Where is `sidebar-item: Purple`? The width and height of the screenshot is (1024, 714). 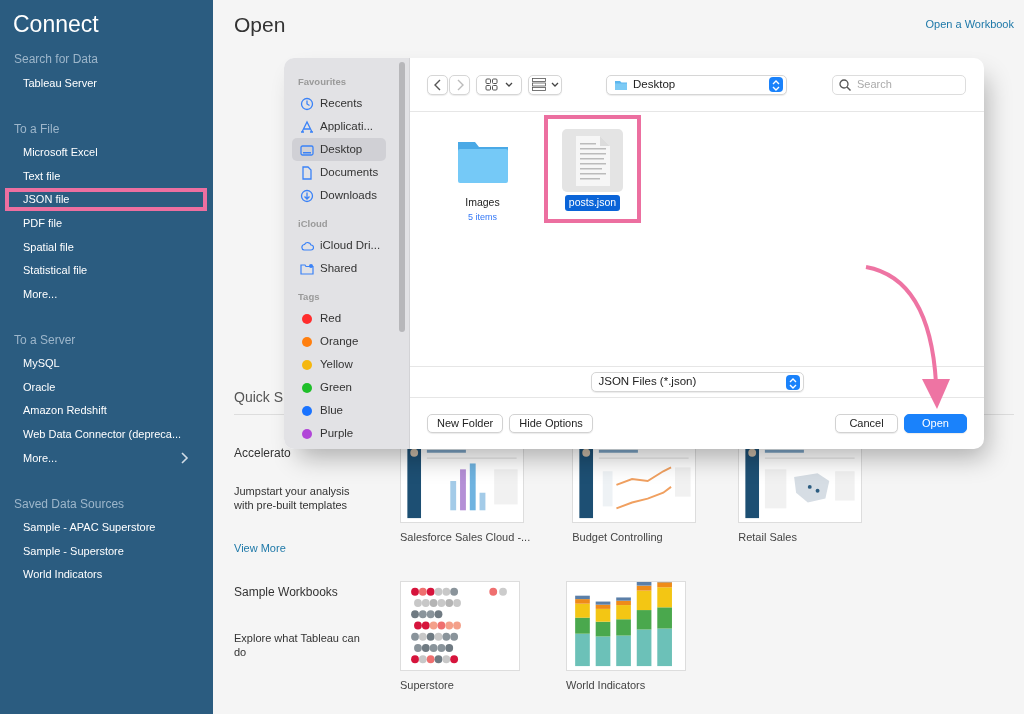
sidebar-item: Purple is located at coordinates (339, 433).